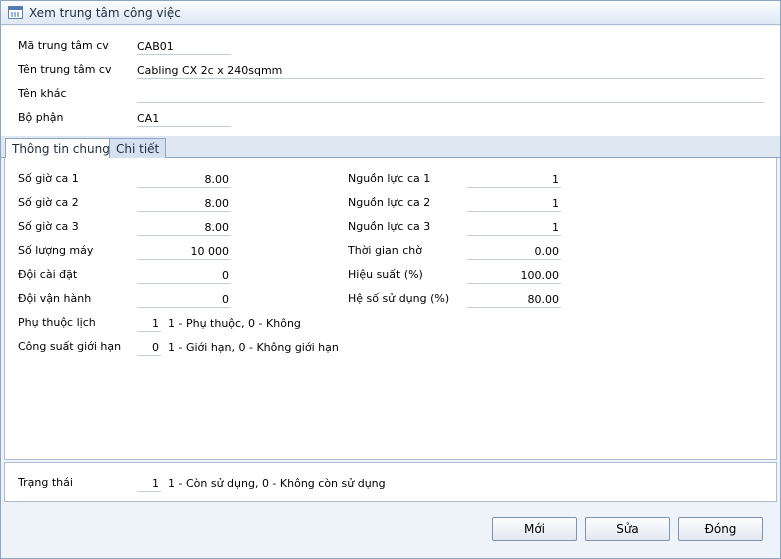 The width and height of the screenshot is (781, 559). Describe the element at coordinates (149, 347) in the screenshot. I see `capacity-field: 0` at that location.